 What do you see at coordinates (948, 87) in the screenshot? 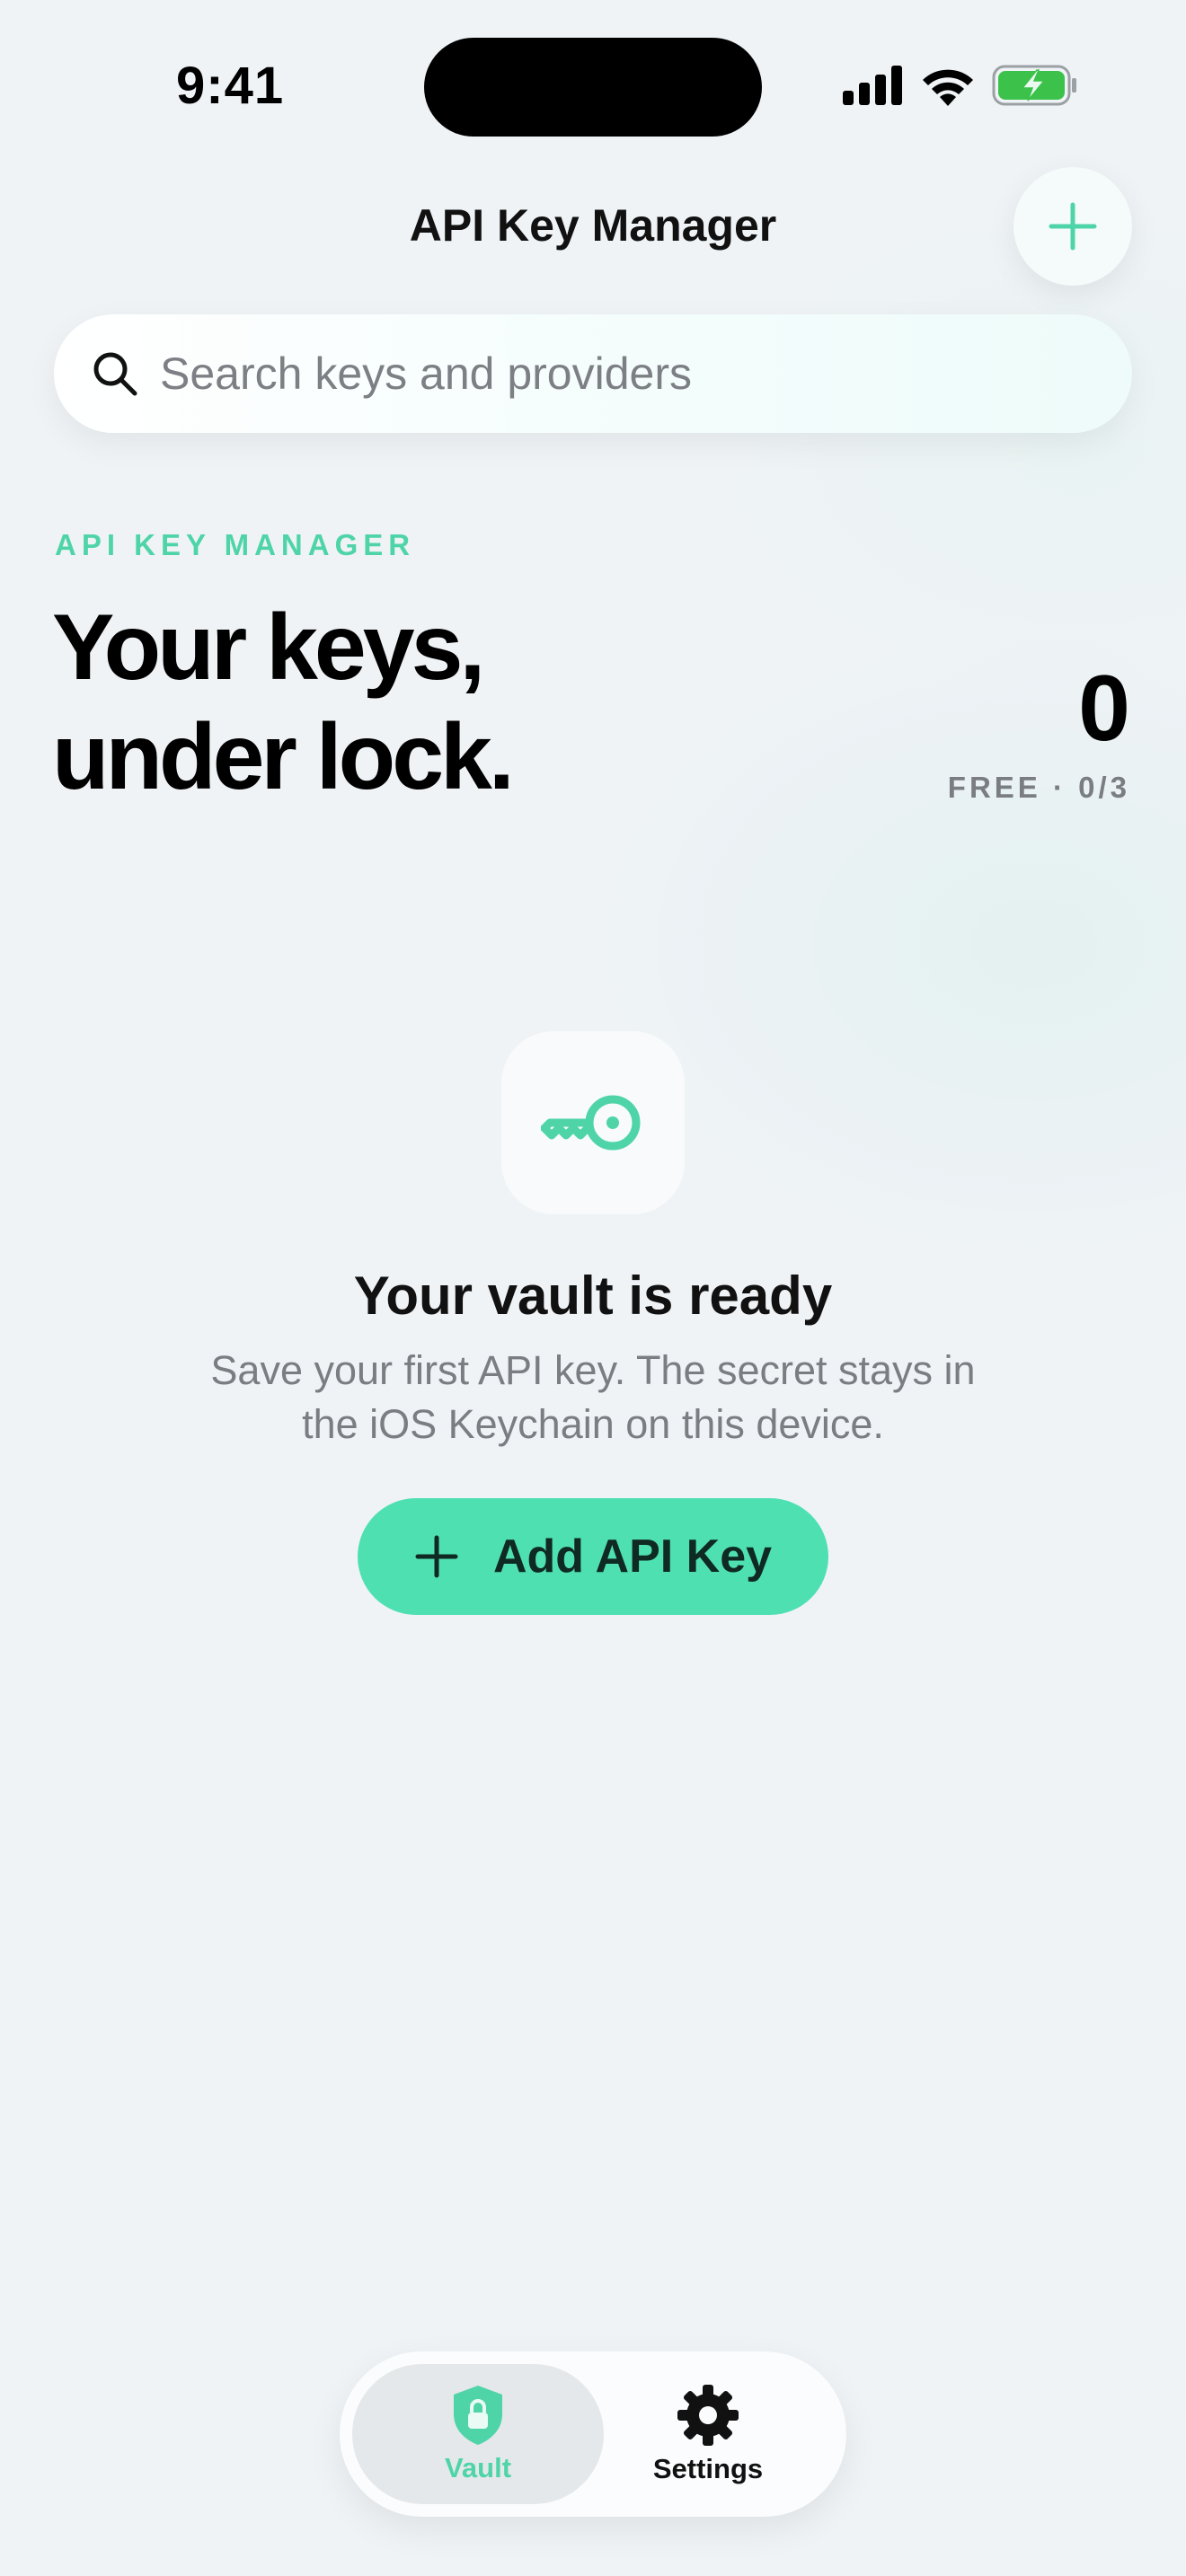
I see `wifi-icon` at bounding box center [948, 87].